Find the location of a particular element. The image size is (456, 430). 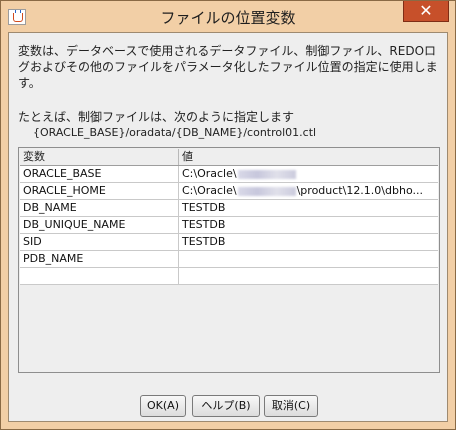

button-bar: OK(A) ヘルプ(B) 取消(C) is located at coordinates (228, 407).